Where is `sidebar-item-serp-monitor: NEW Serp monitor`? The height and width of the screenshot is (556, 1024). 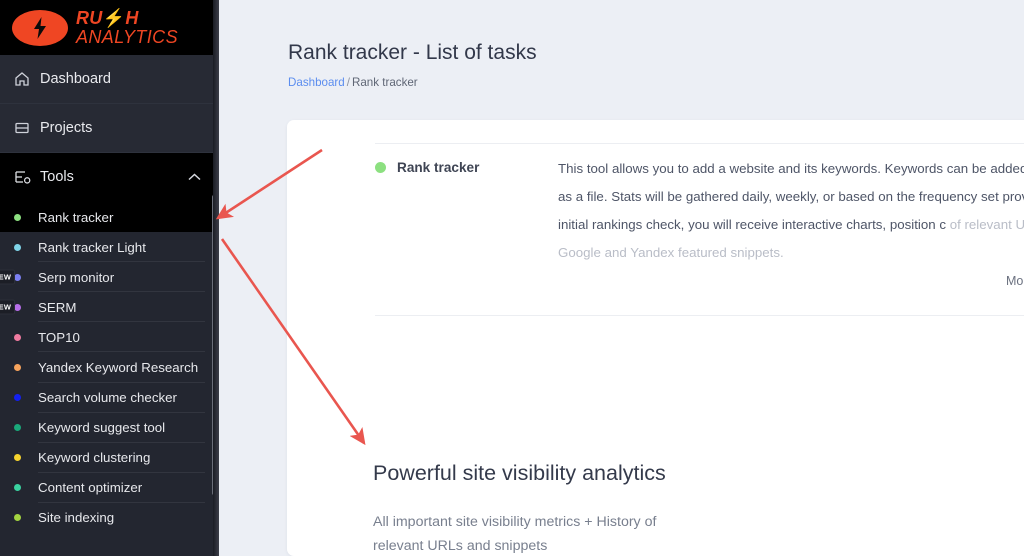
sidebar-item-serp-monitor: NEW Serp monitor is located at coordinates (109, 277).